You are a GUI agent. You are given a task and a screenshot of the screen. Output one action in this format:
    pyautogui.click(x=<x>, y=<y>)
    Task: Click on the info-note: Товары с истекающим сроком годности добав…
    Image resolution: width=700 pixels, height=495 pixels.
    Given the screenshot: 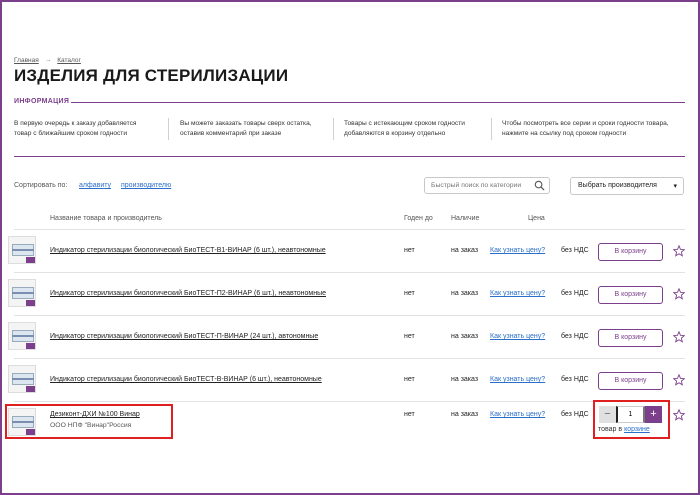 What is the action you would take?
    pyautogui.click(x=404, y=128)
    